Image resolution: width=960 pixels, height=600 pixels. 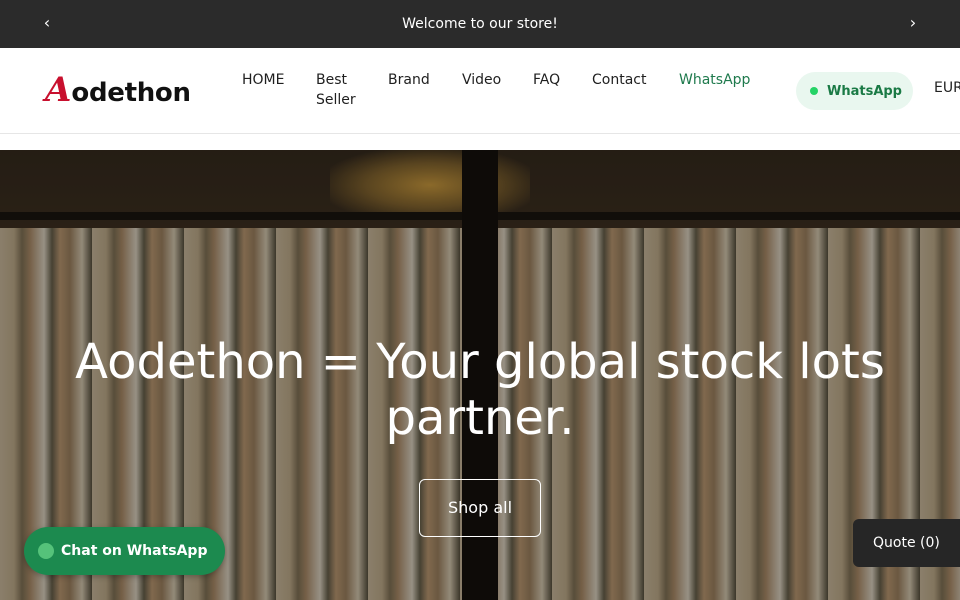 I want to click on nav-contact: Contact, so click(x=619, y=80).